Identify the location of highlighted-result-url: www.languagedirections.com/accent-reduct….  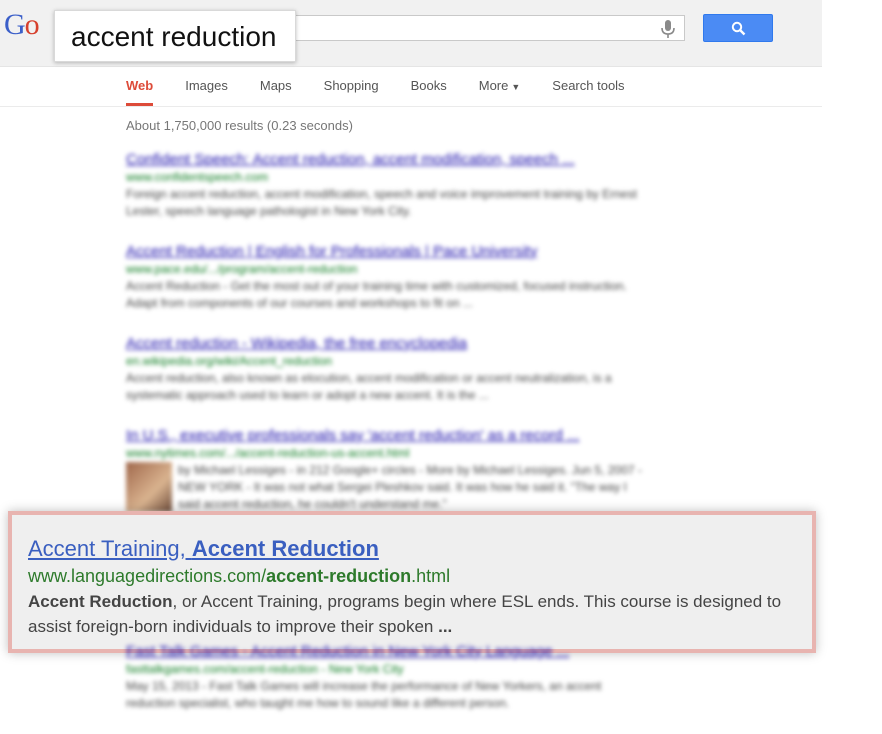
(412, 576).